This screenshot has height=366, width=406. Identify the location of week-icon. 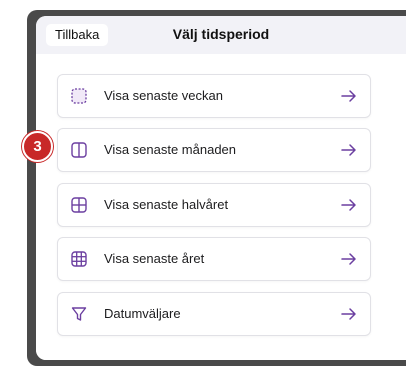
(79, 96).